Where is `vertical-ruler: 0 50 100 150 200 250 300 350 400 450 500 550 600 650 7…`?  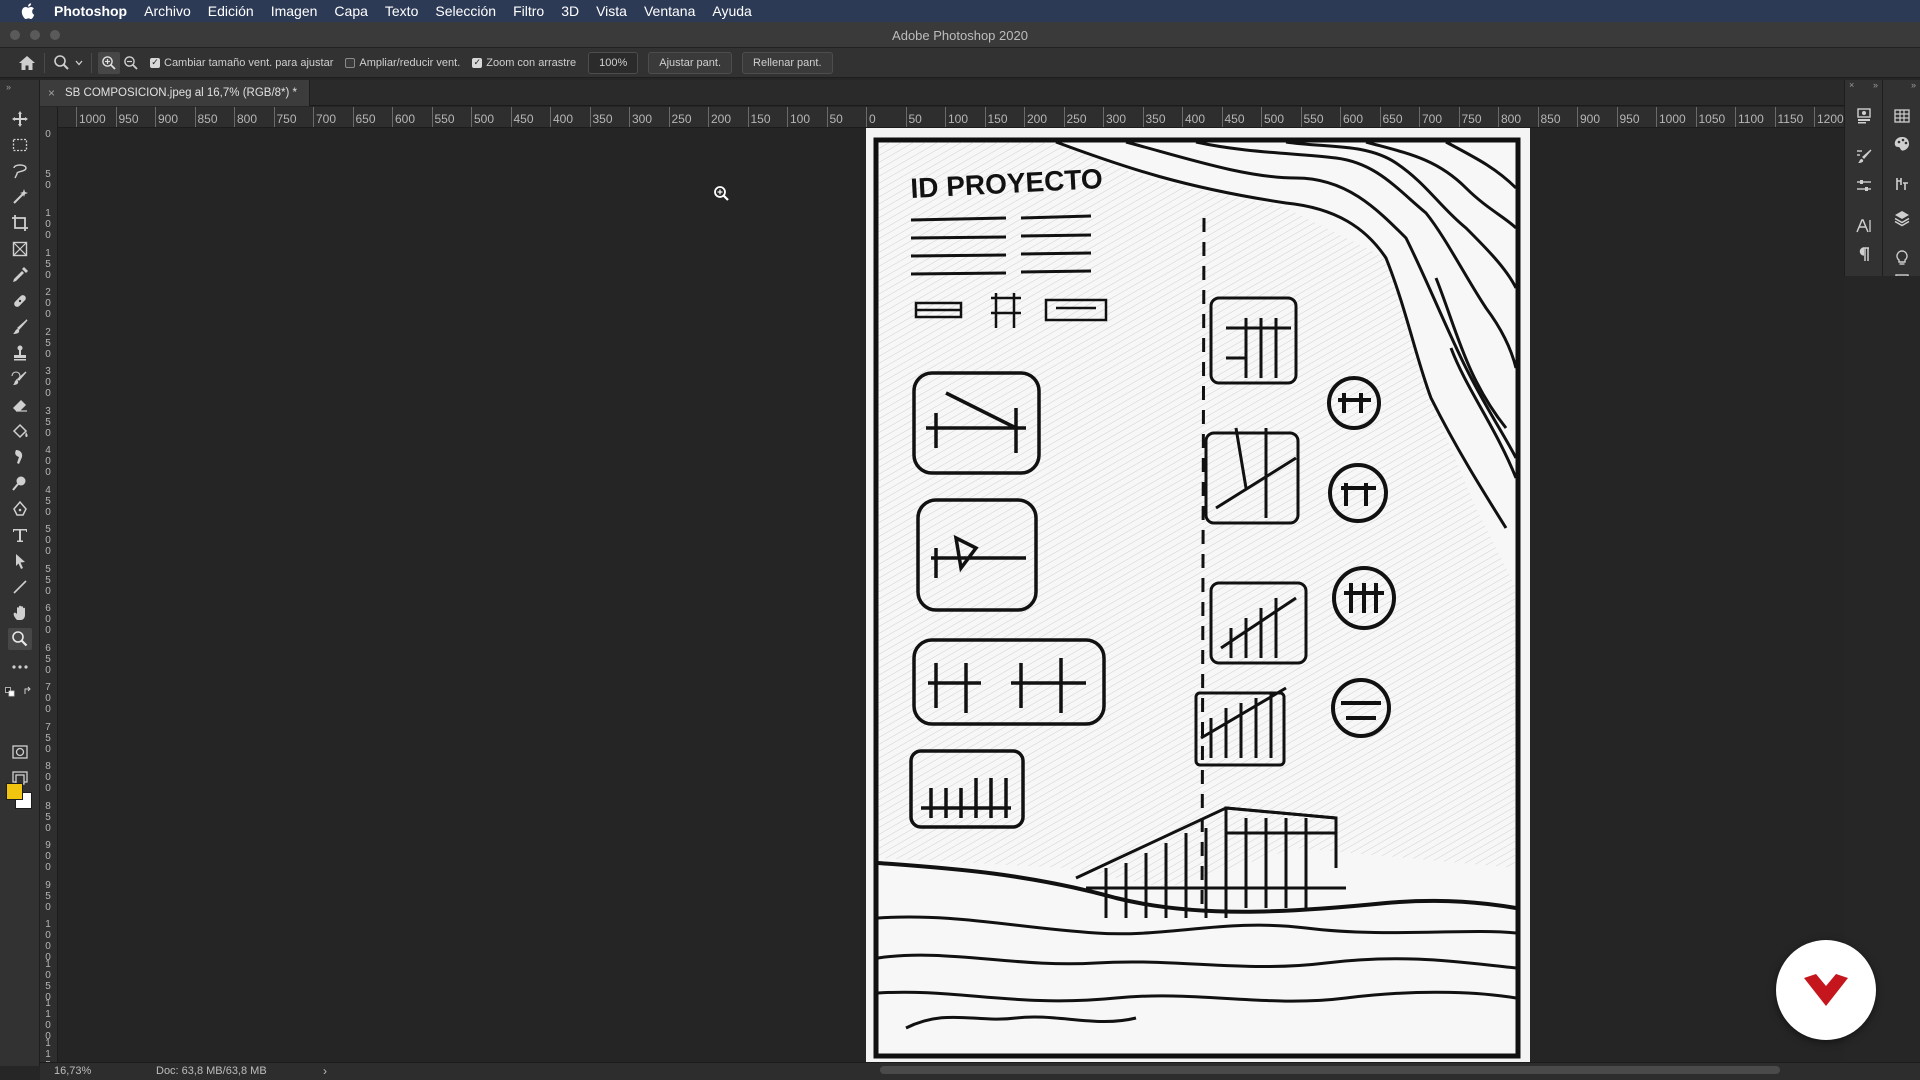 vertical-ruler: 0 50 100 150 200 250 300 350 400 450 500 550 600 650 7… is located at coordinates (49, 585).